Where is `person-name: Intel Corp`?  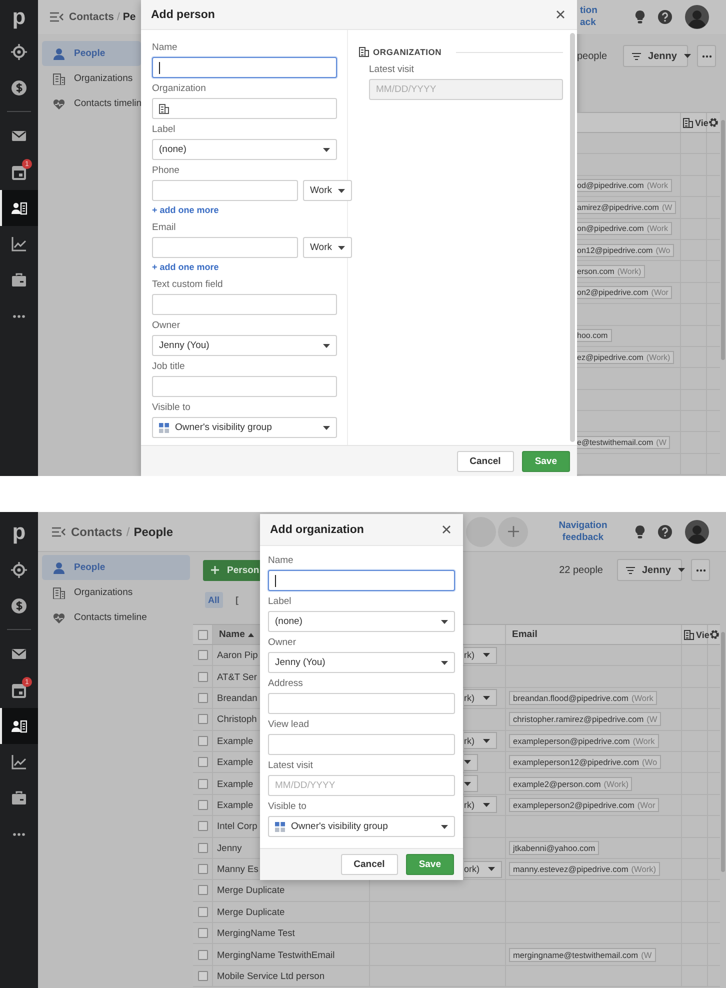 person-name: Intel Corp is located at coordinates (237, 826).